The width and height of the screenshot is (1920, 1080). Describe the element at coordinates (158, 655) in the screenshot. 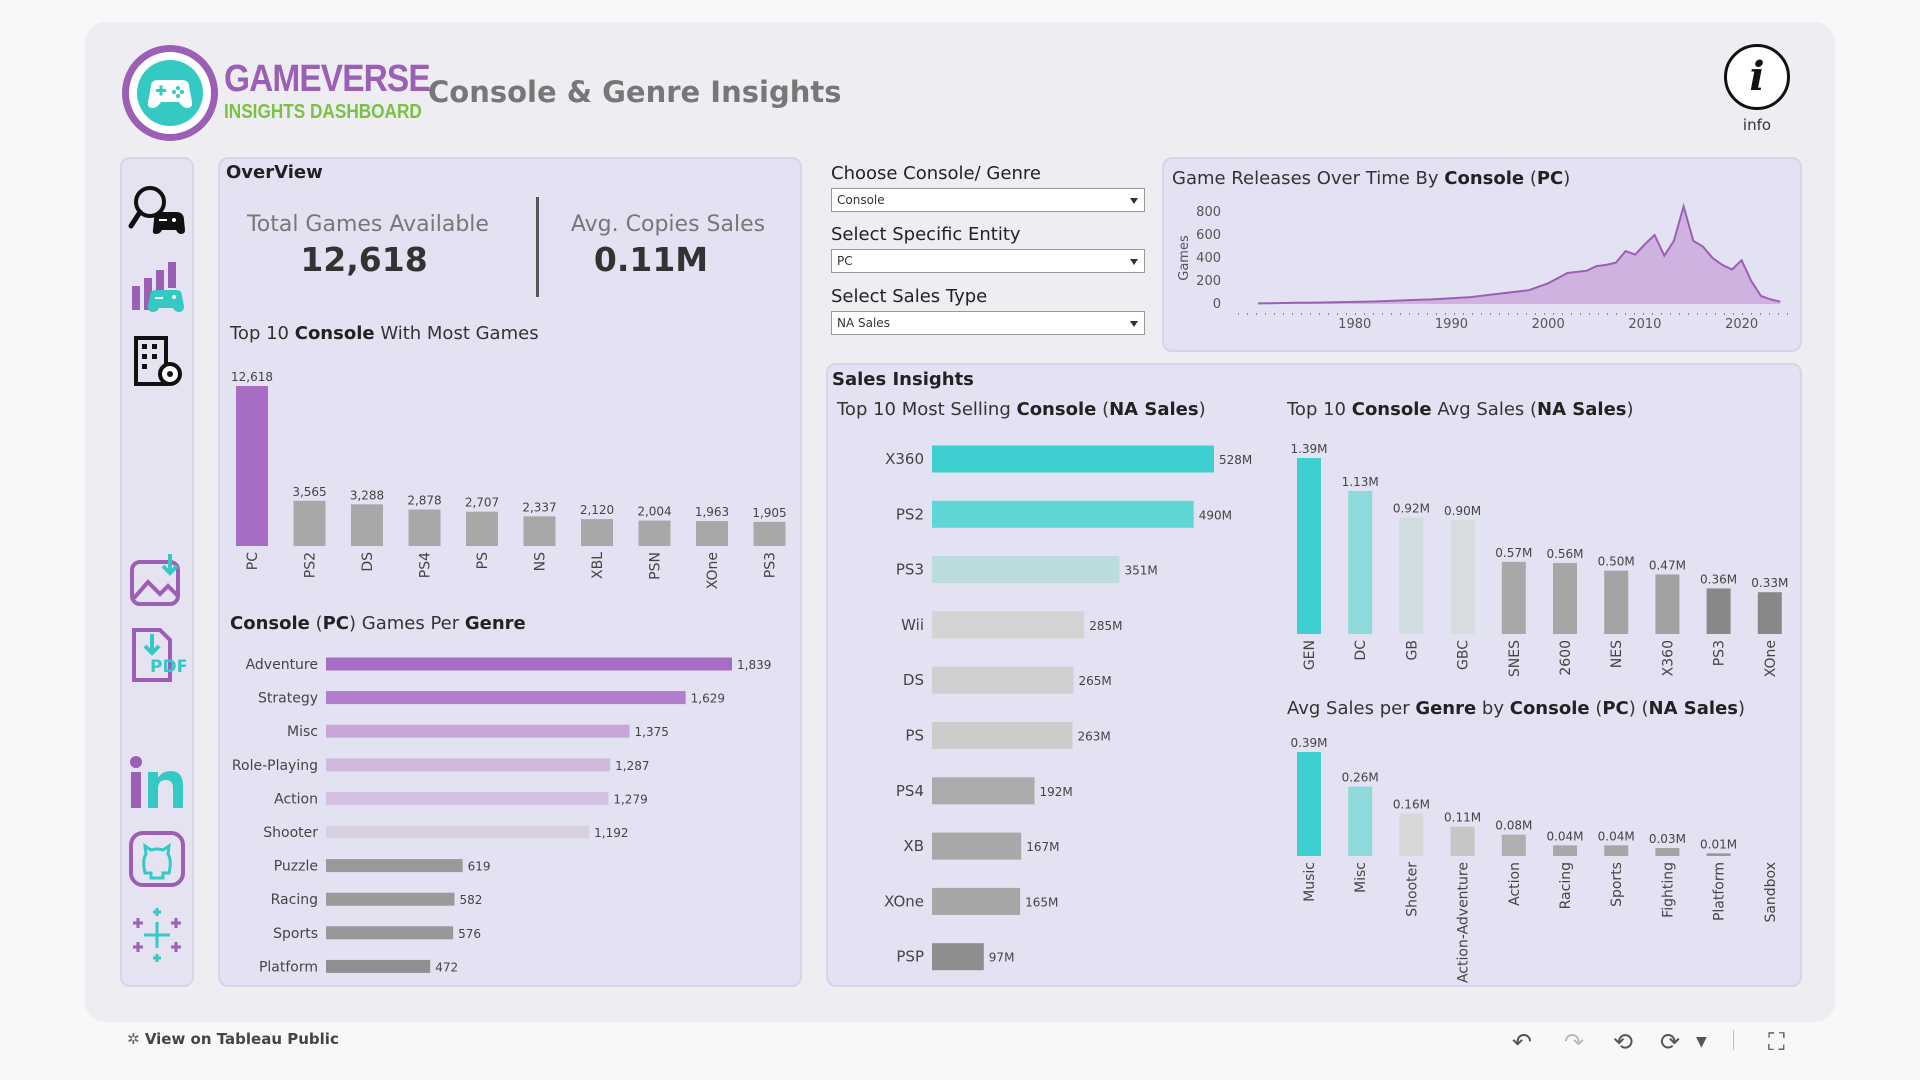

I see `download-pdf-icon: PDF` at that location.